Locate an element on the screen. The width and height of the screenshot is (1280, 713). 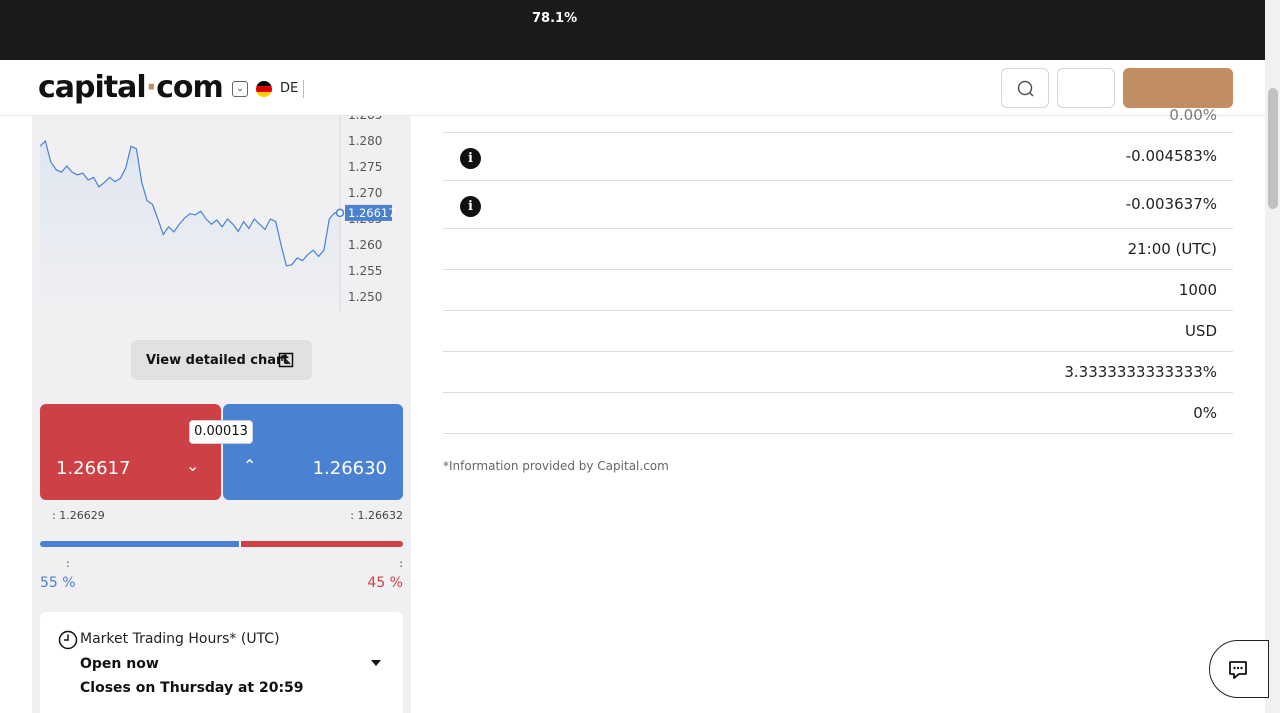
caret-down-icon is located at coordinates (376, 663).